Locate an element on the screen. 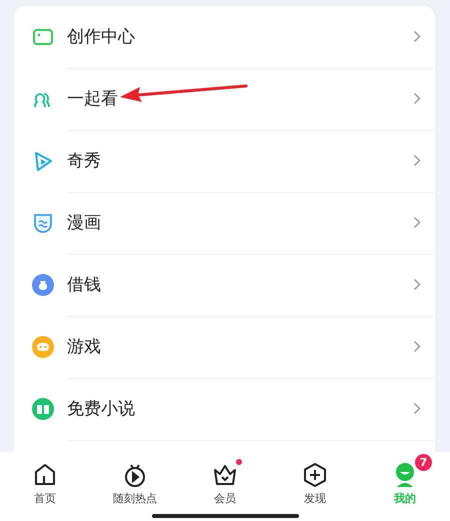 The width and height of the screenshot is (450, 521). tab: 随刻热点 is located at coordinates (135, 479).